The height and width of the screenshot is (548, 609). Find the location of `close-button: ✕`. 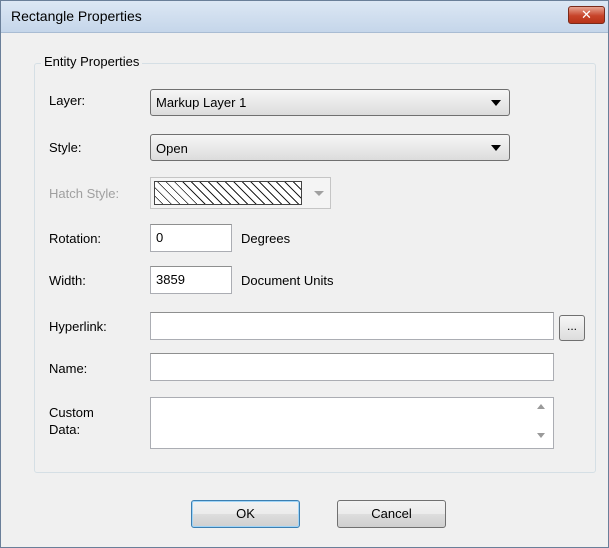

close-button: ✕ is located at coordinates (586, 15).